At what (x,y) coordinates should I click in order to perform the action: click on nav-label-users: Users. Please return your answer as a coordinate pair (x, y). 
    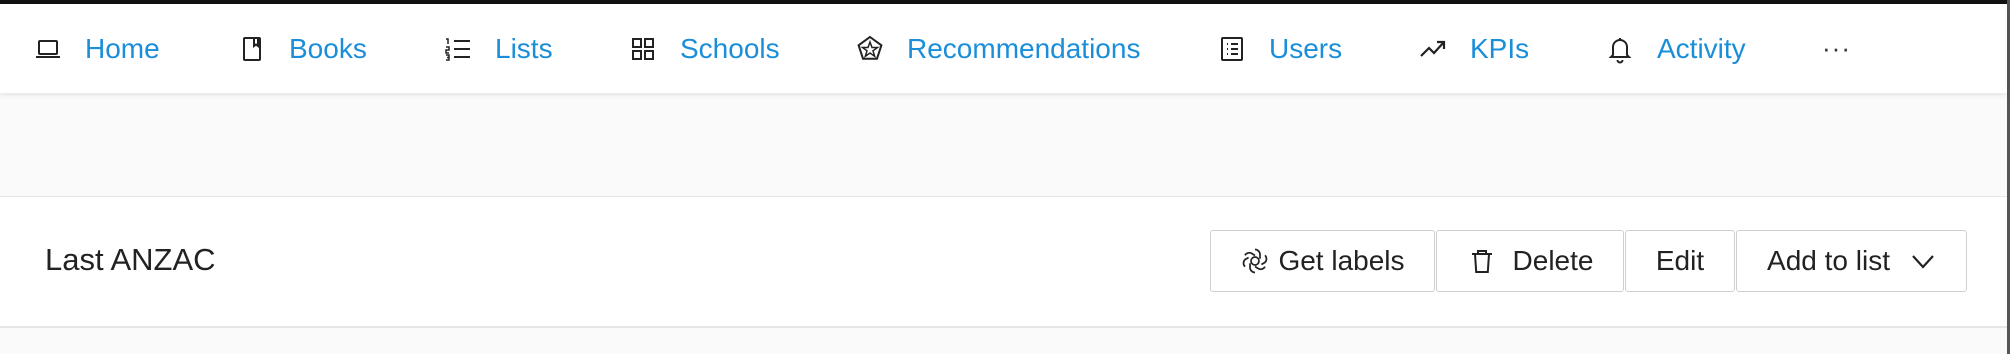
    Looking at the image, I should click on (1306, 48).